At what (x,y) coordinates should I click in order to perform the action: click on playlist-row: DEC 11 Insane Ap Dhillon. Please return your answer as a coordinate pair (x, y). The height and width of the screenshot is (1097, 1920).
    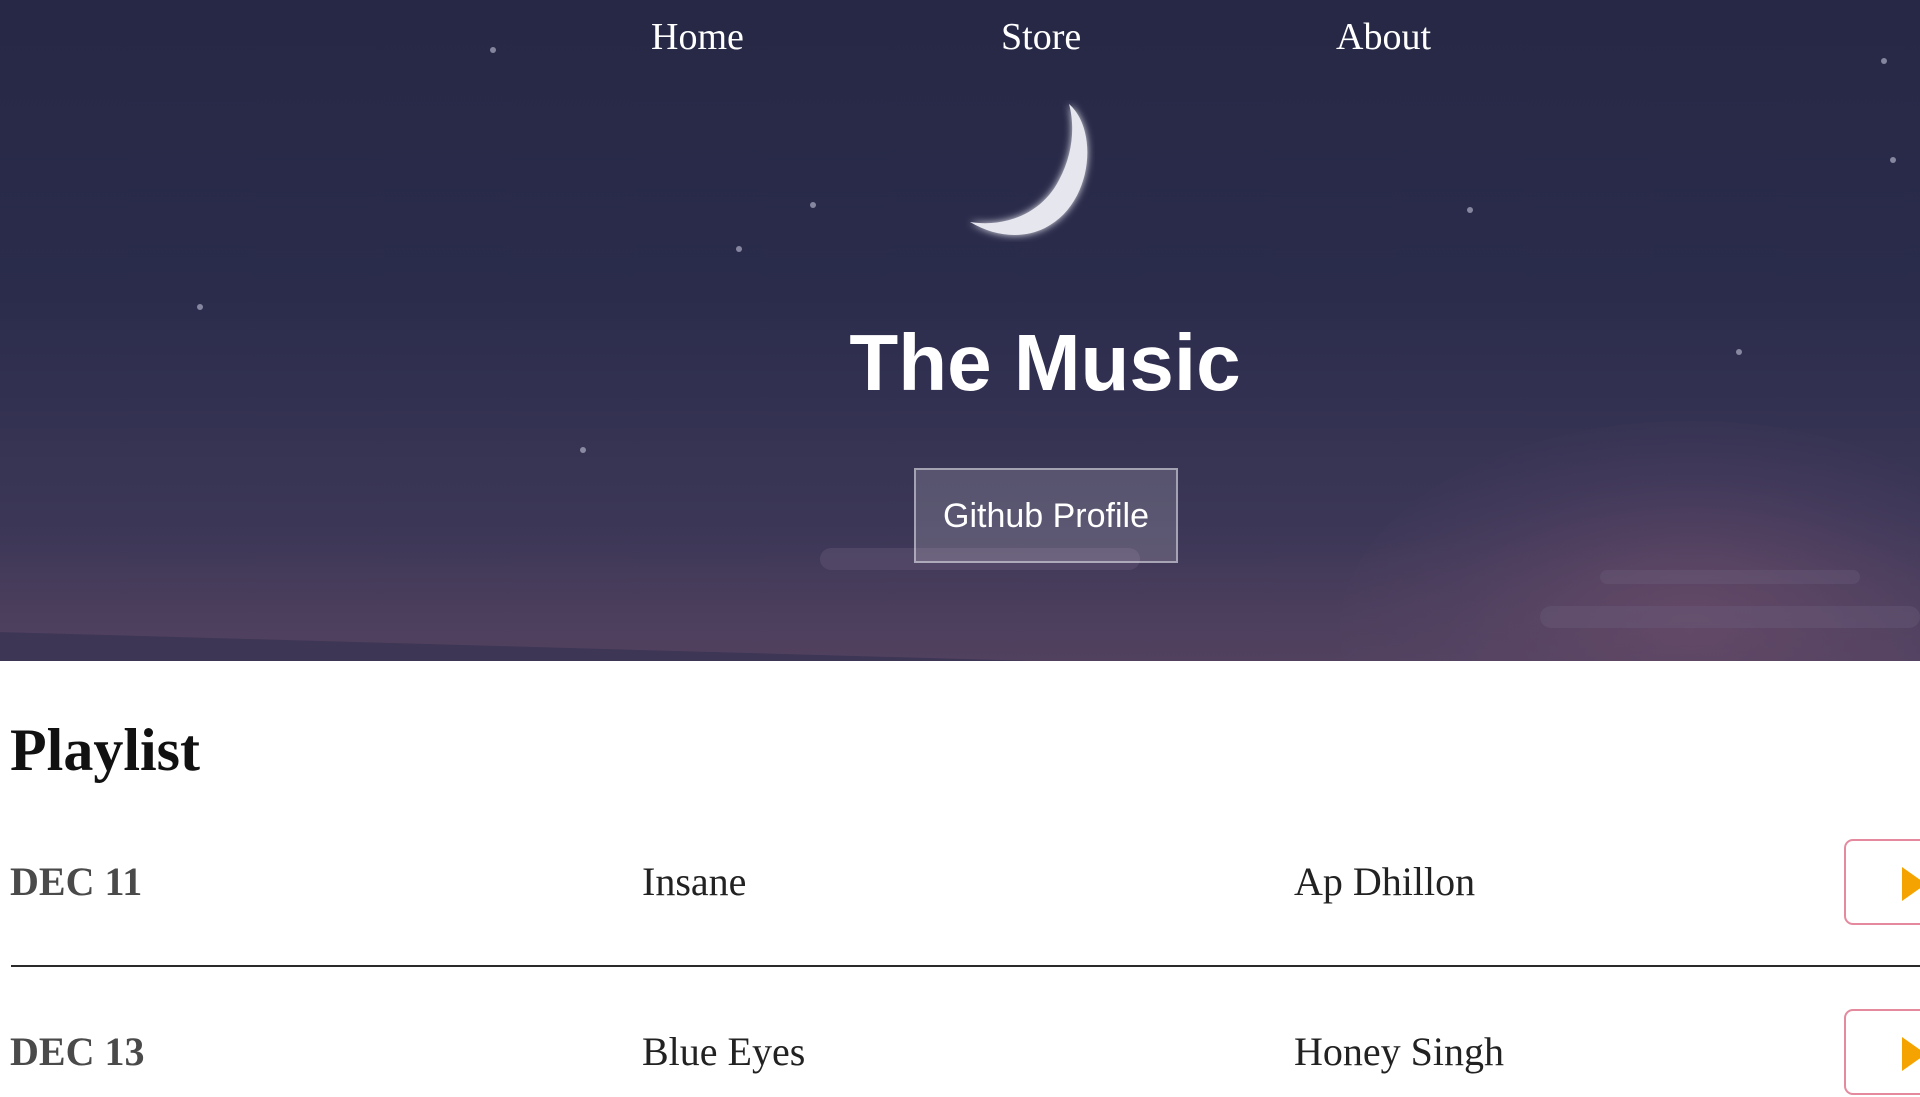
    Looking at the image, I should click on (960, 882).